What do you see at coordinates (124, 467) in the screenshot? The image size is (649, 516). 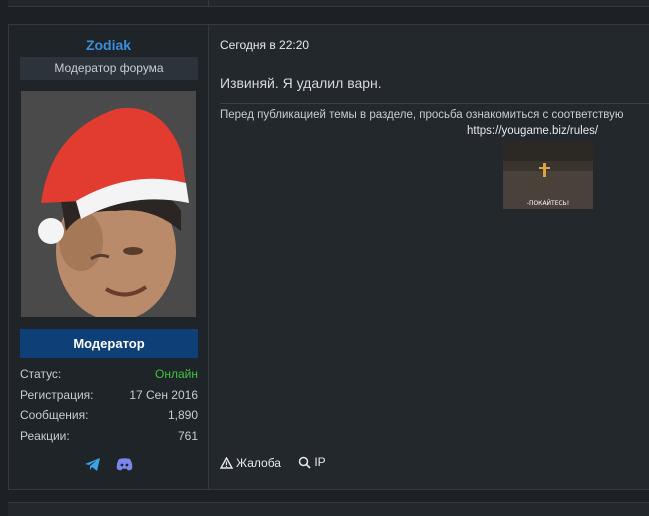 I see `discord-icon` at bounding box center [124, 467].